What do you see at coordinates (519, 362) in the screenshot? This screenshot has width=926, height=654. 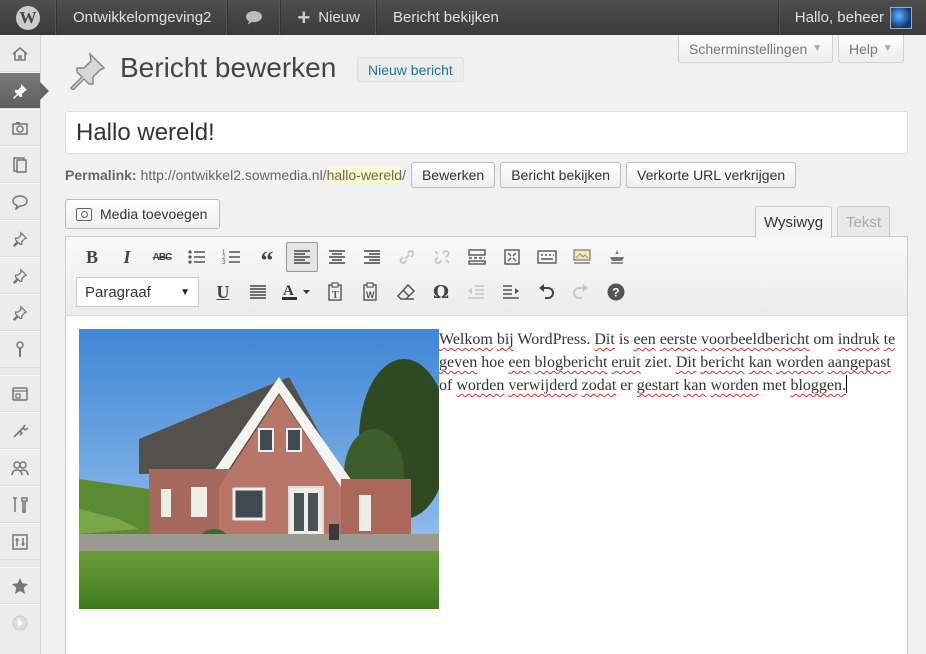 I see `content-word: een` at bounding box center [519, 362].